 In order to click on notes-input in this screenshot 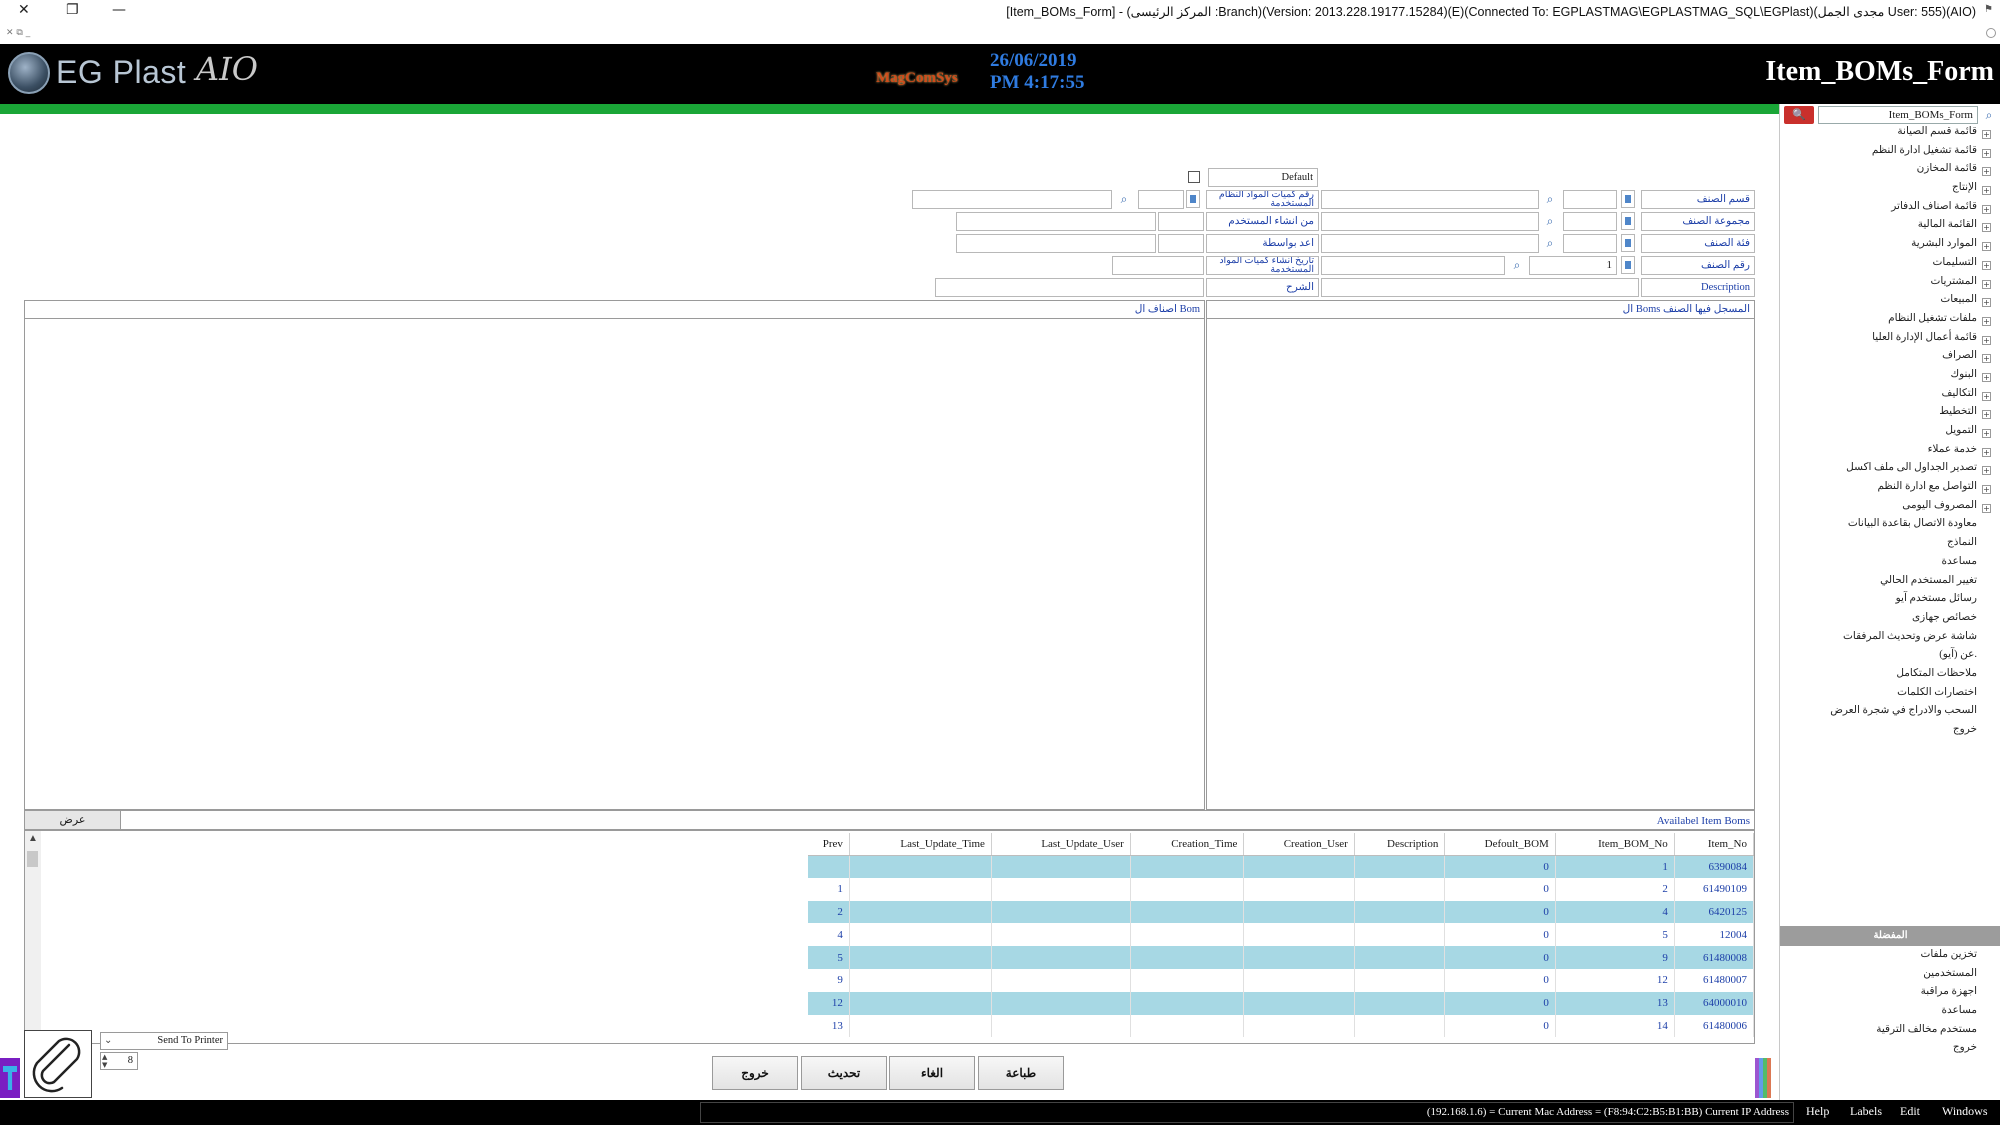, I will do `click(1069, 287)`.